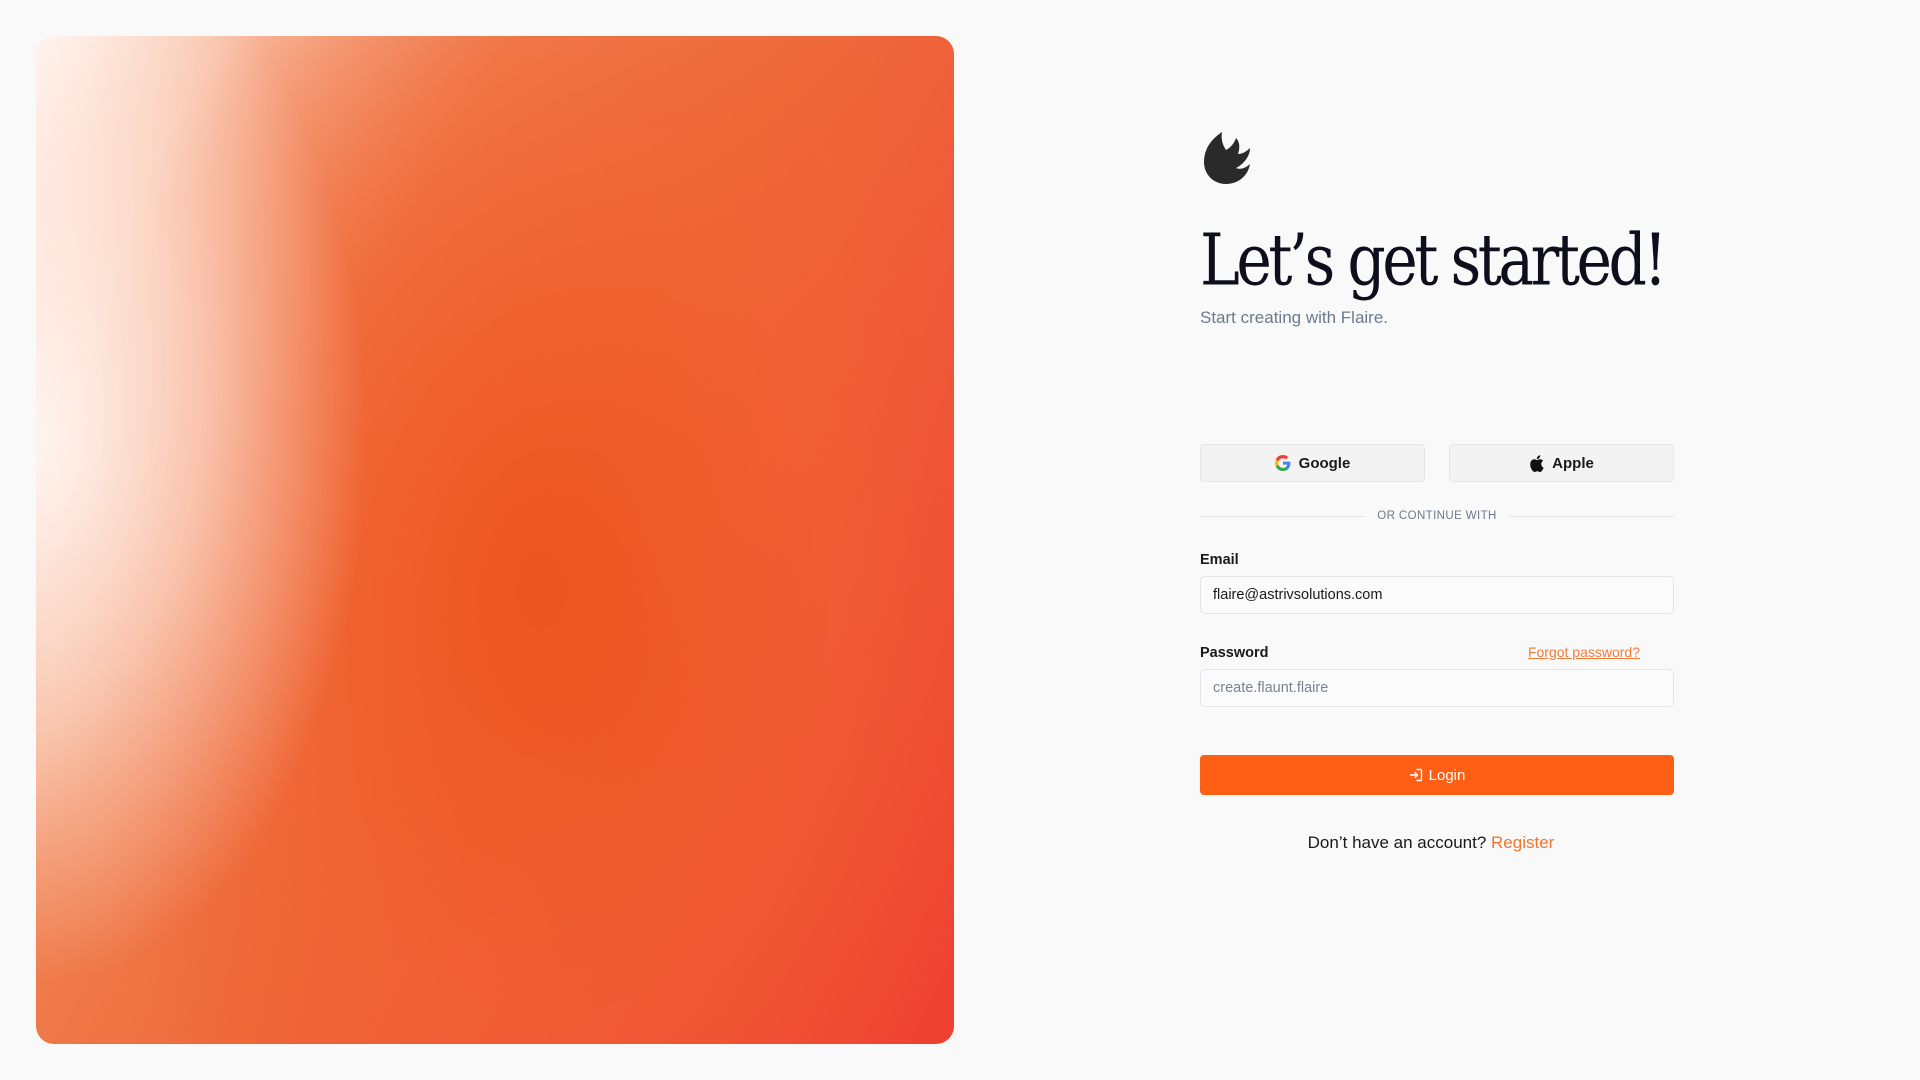 This screenshot has height=1080, width=1920. What do you see at coordinates (1227, 158) in the screenshot?
I see `flame-icon` at bounding box center [1227, 158].